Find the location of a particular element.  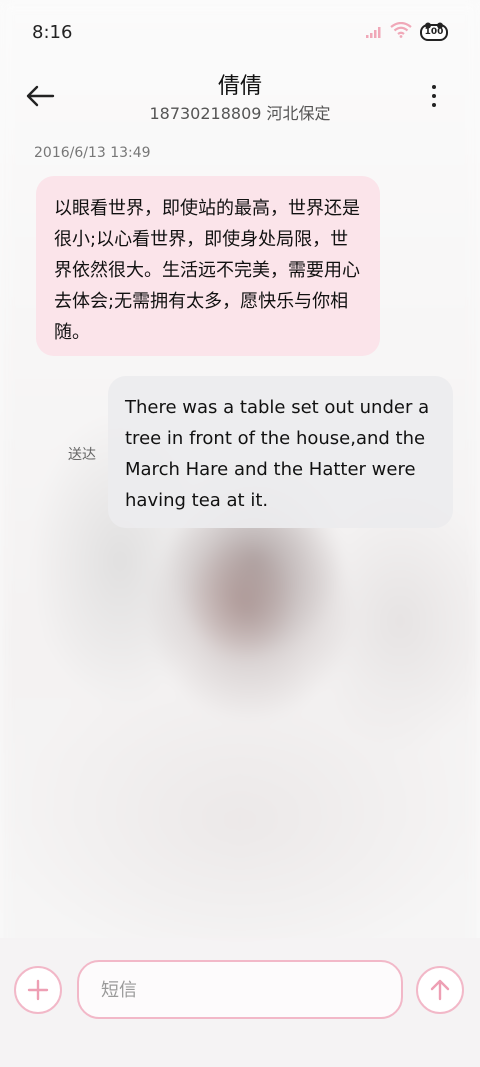

plus-icon is located at coordinates (38, 990).